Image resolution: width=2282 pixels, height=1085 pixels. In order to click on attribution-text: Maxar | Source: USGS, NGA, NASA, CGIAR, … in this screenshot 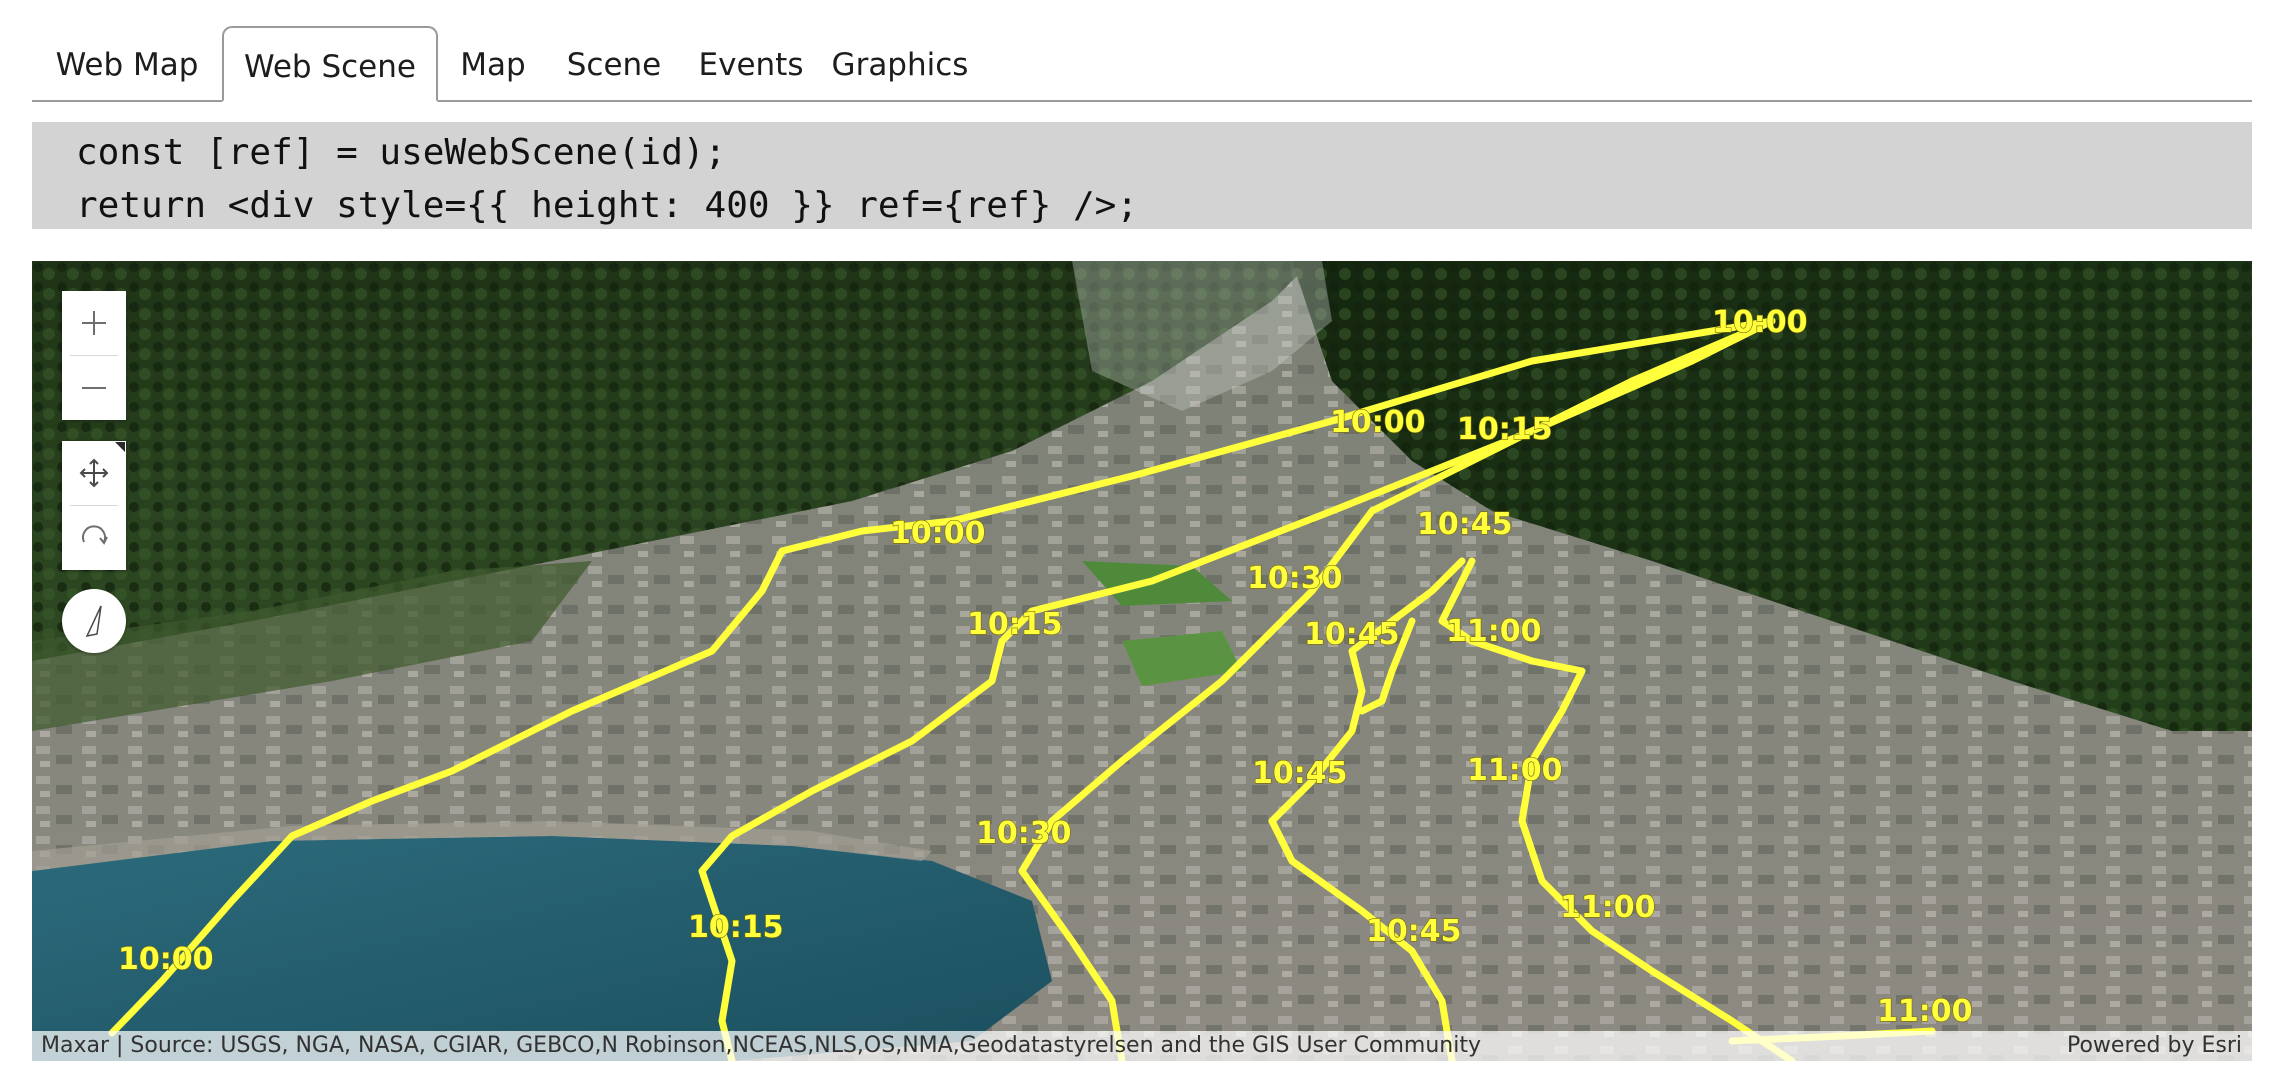, I will do `click(761, 1046)`.